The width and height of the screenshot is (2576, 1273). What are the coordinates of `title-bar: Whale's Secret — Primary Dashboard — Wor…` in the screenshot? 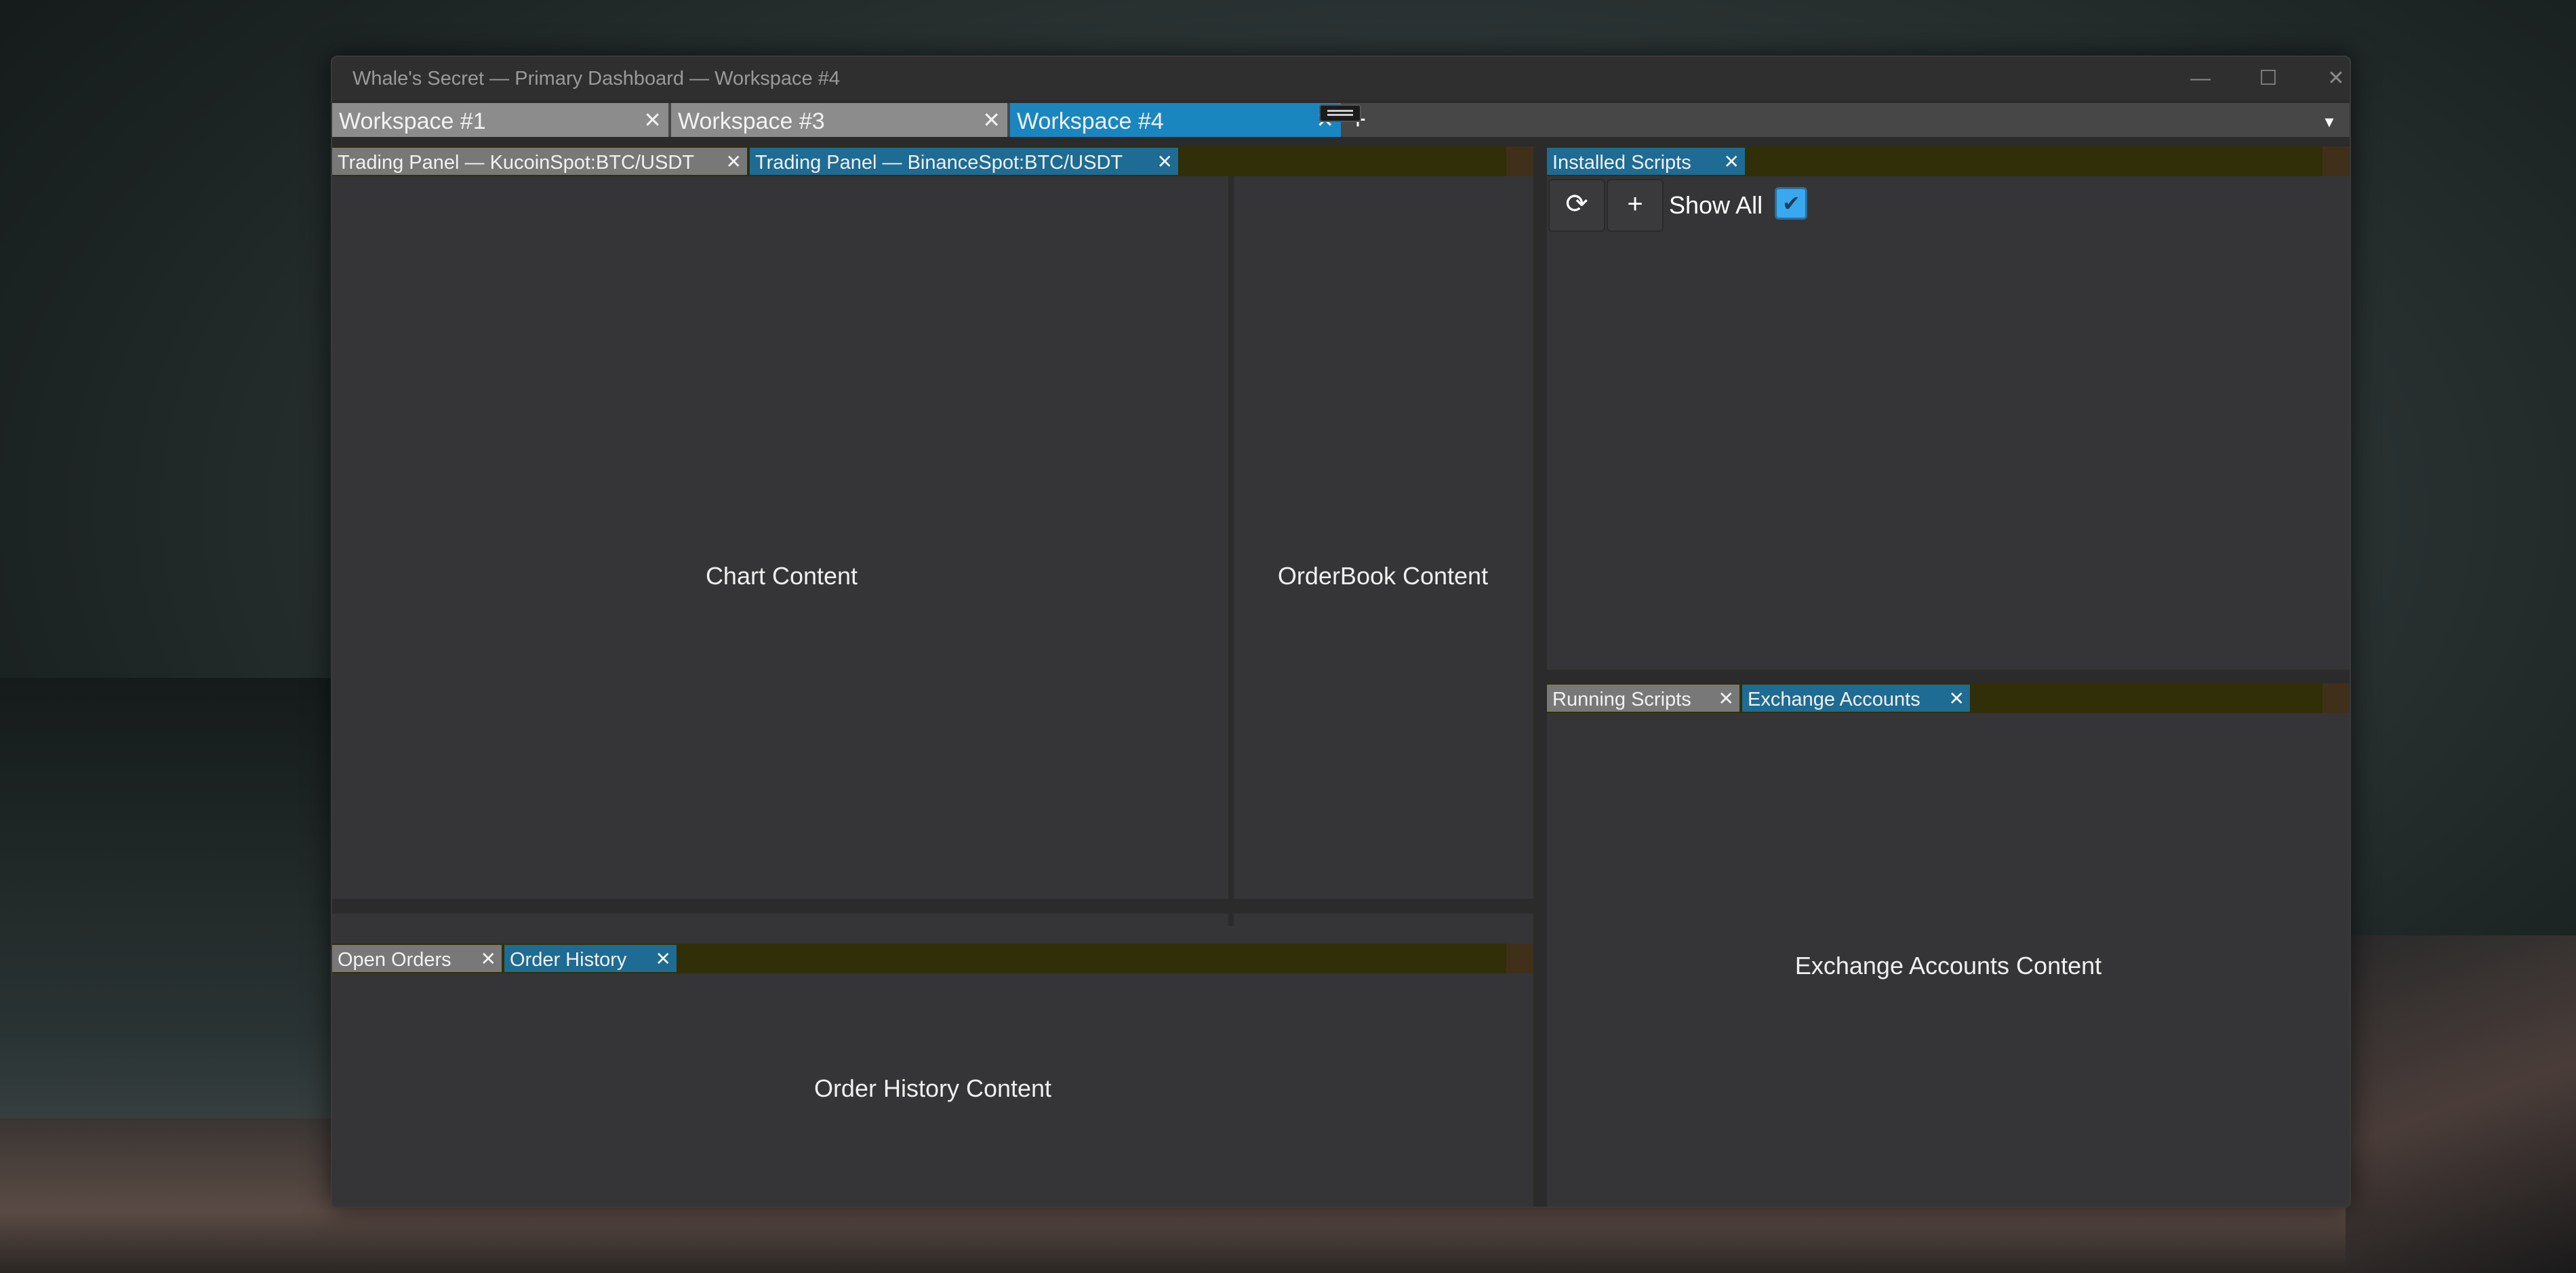 It's located at (1341, 79).